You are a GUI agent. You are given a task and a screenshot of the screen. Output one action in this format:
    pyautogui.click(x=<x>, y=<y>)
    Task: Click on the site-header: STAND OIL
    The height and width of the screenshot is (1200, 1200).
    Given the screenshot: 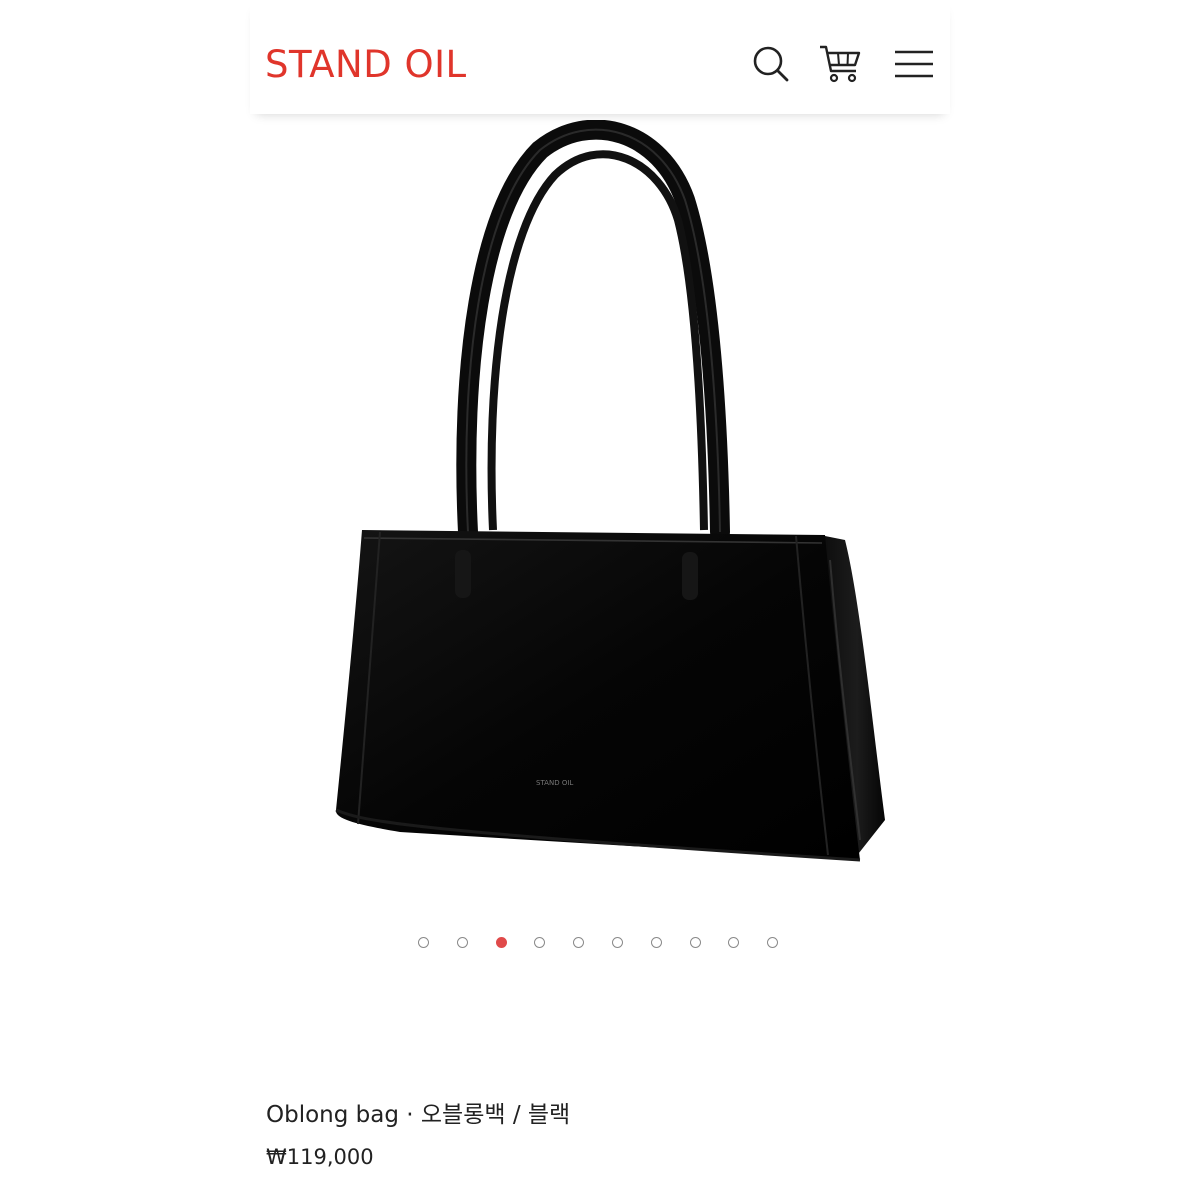 What is the action you would take?
    pyautogui.click(x=600, y=57)
    